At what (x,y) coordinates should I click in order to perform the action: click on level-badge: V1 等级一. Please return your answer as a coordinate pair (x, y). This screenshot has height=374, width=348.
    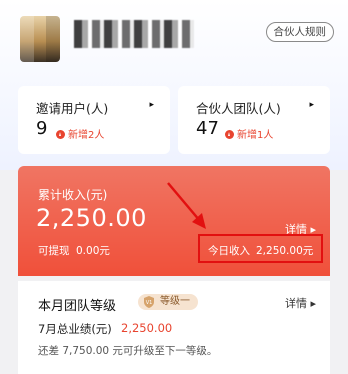
    Looking at the image, I should click on (168, 302).